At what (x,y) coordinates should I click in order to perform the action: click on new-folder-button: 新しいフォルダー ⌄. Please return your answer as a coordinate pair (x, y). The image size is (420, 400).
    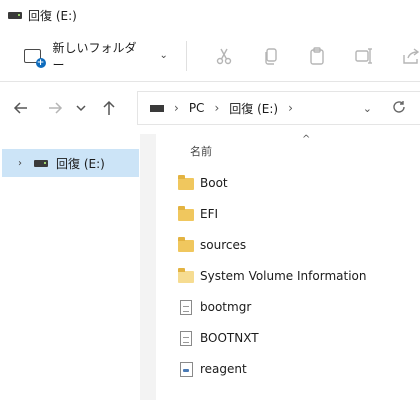
    Looking at the image, I should click on (96, 56).